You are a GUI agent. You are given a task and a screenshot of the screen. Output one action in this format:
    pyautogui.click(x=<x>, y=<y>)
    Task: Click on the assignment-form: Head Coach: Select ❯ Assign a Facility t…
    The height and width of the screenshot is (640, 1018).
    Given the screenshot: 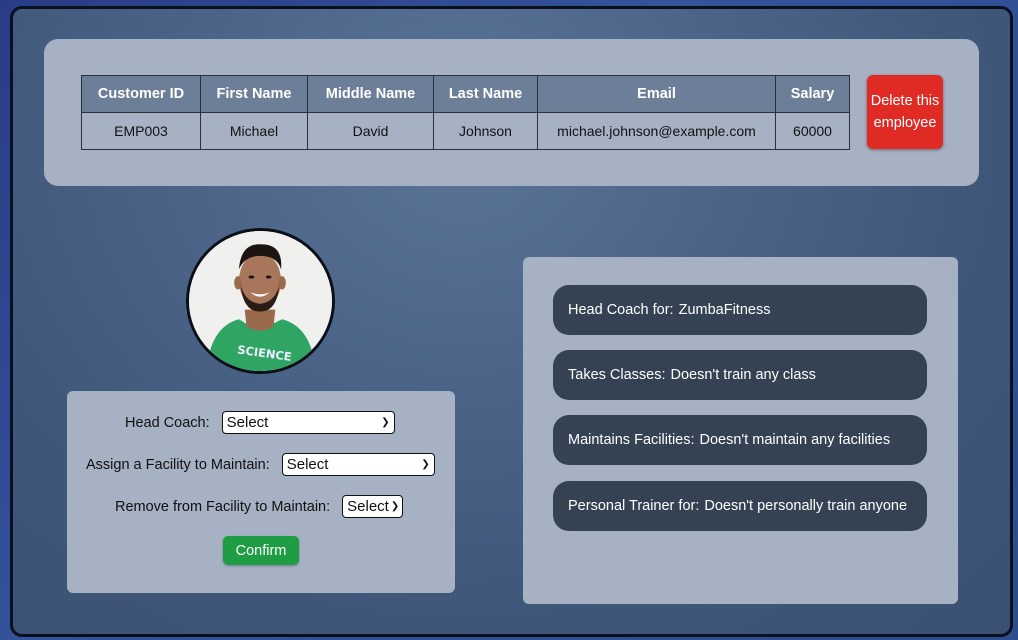 What is the action you would take?
    pyautogui.click(x=261, y=492)
    